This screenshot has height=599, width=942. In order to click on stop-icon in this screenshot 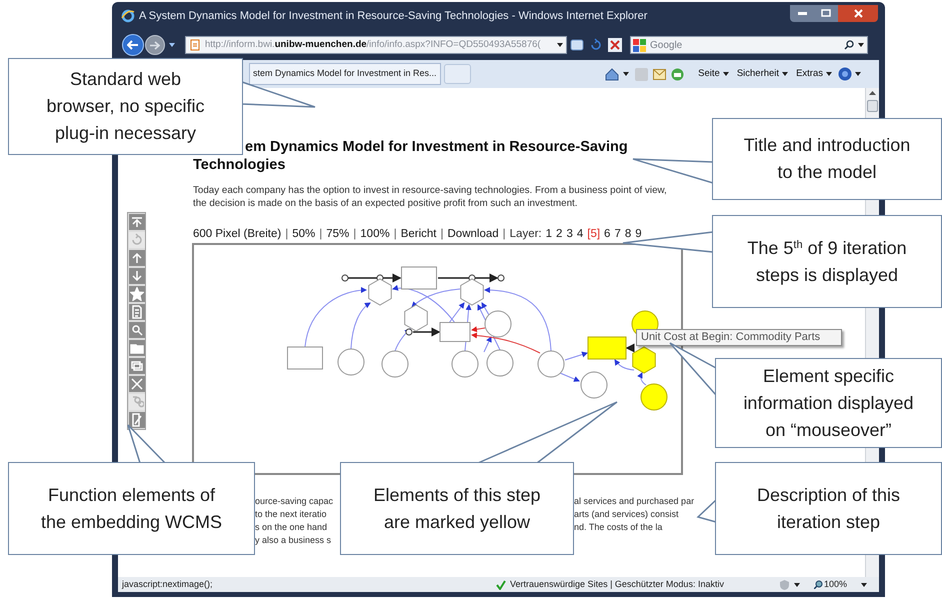, I will do `click(615, 45)`.